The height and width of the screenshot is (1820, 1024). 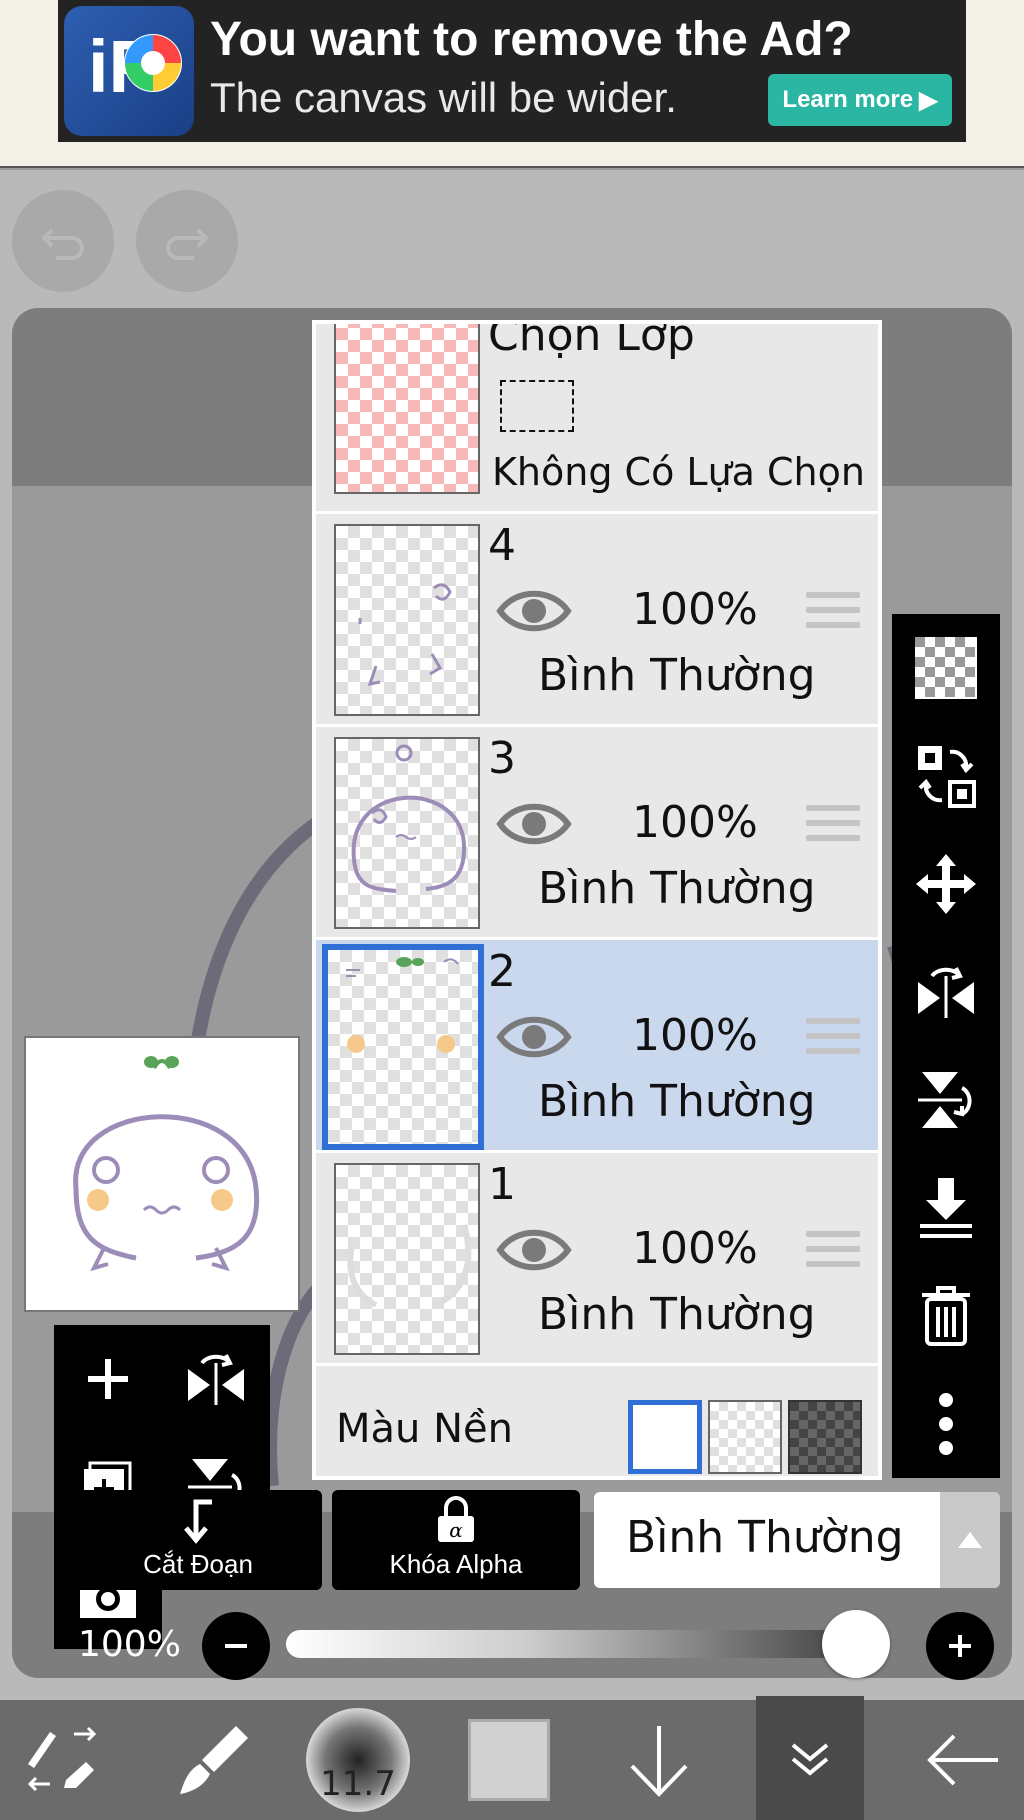 I want to click on down-arrow-icon, so click(x=659, y=1761).